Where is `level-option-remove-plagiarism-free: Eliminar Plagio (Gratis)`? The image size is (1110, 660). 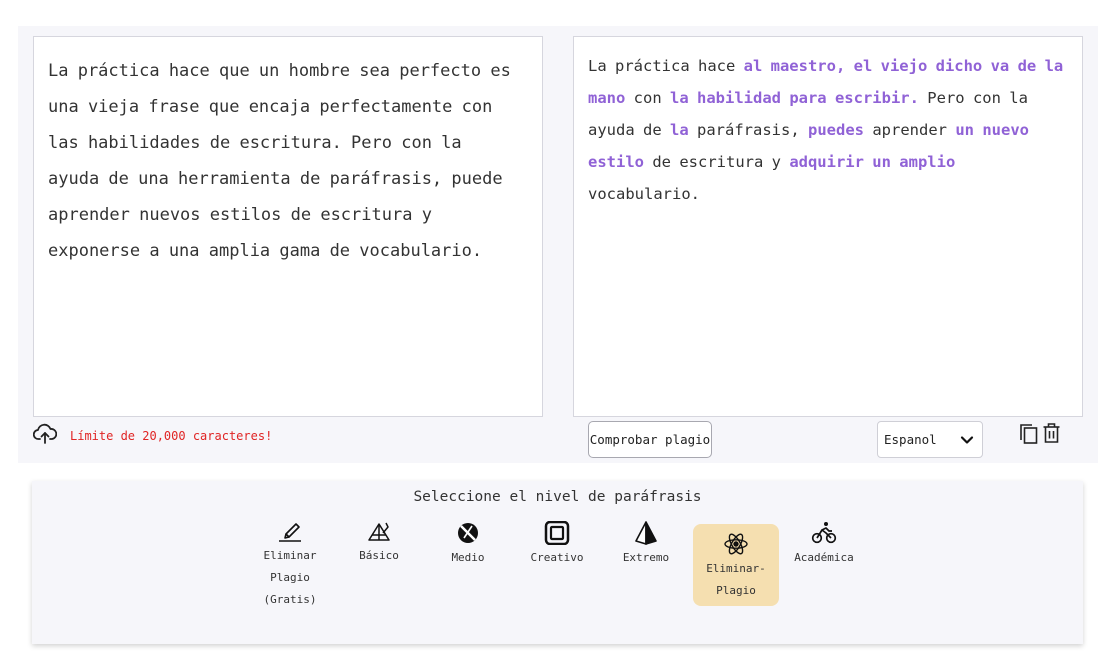 level-option-remove-plagiarism-free: Eliminar Plagio (Gratis) is located at coordinates (290, 566).